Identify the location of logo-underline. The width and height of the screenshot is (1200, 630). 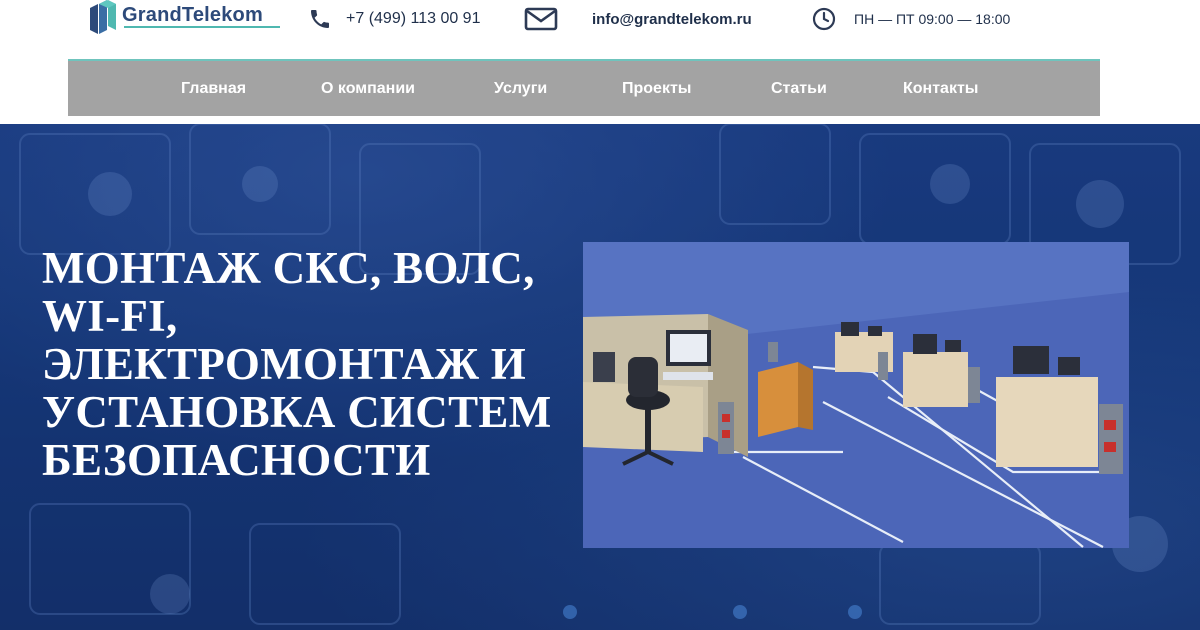
(202, 27).